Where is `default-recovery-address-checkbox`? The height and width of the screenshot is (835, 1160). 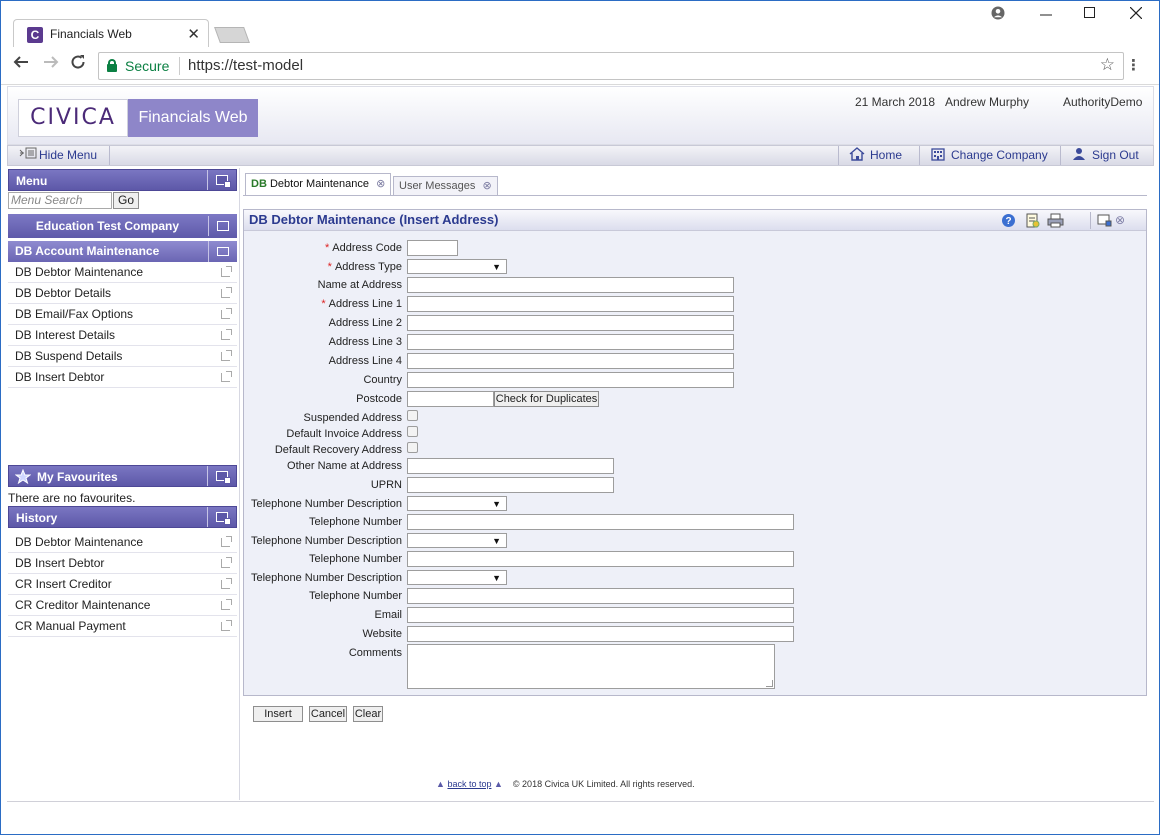 default-recovery-address-checkbox is located at coordinates (412, 447).